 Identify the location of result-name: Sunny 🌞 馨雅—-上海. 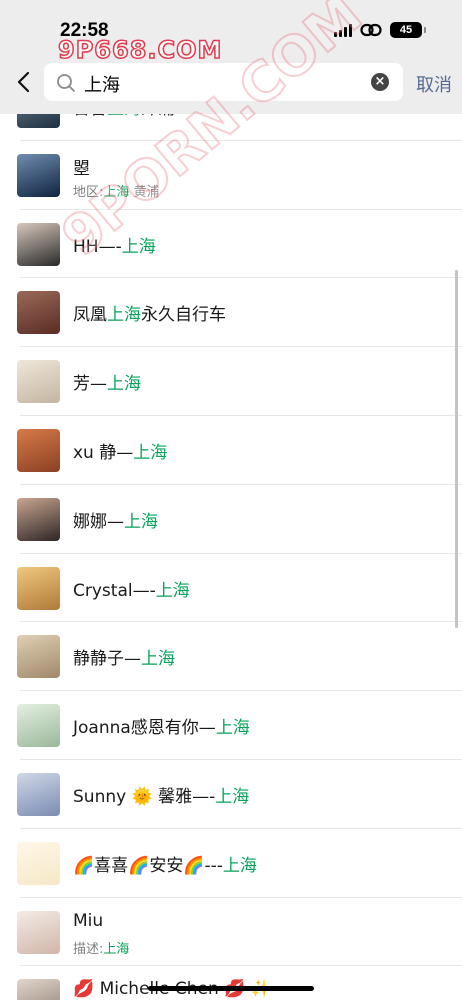
(161, 794).